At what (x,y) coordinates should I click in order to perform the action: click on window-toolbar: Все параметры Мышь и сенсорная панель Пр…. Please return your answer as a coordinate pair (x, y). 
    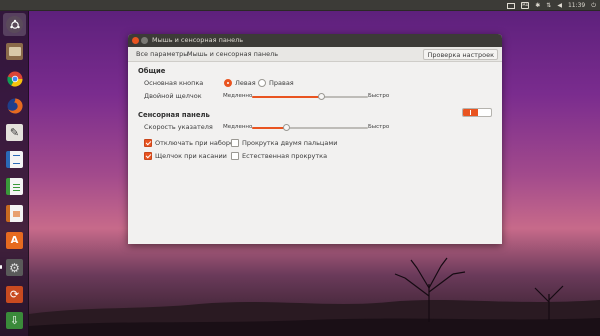
    Looking at the image, I should click on (315, 54).